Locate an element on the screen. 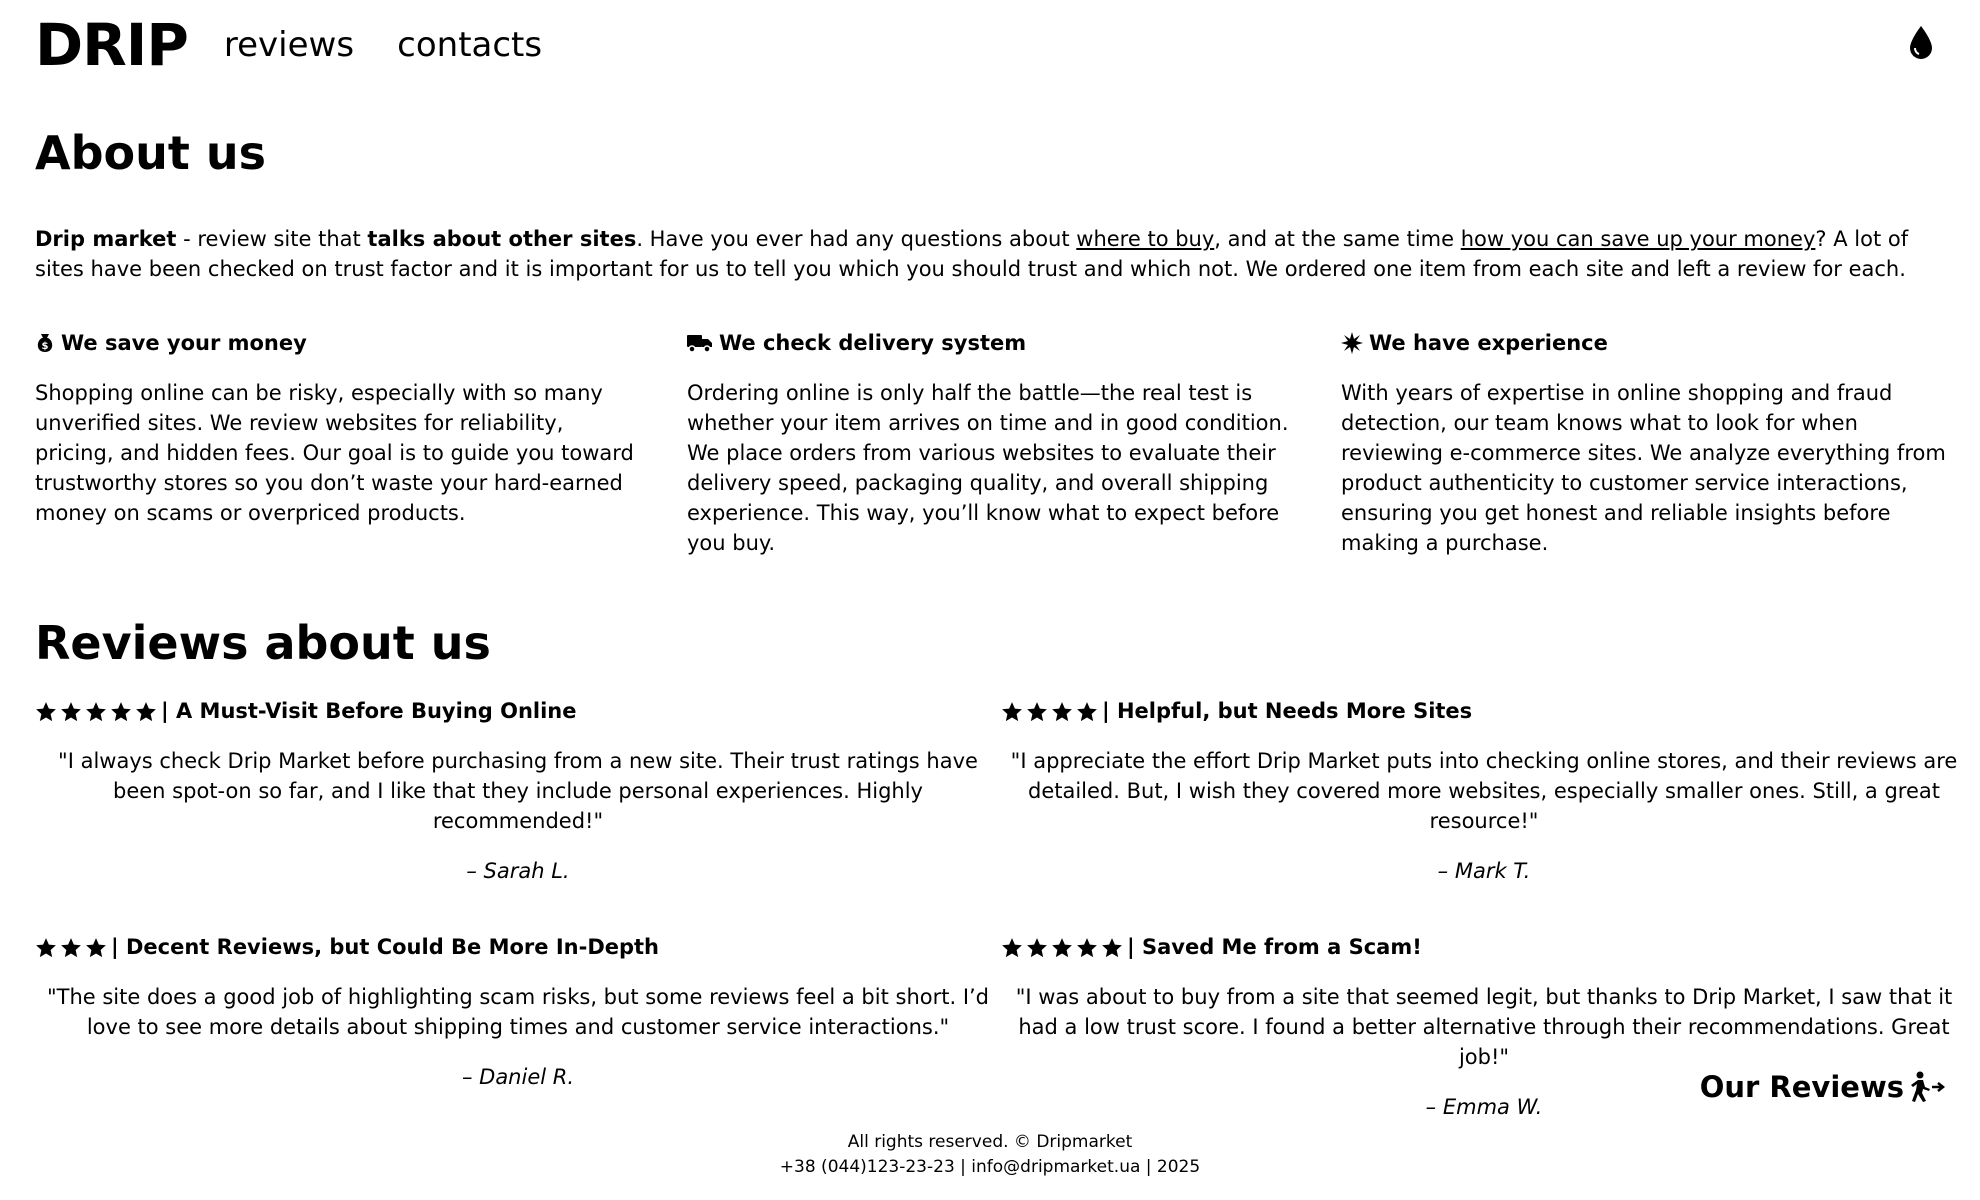 The width and height of the screenshot is (1980, 1200). feature-title: We have experience is located at coordinates (1643, 343).